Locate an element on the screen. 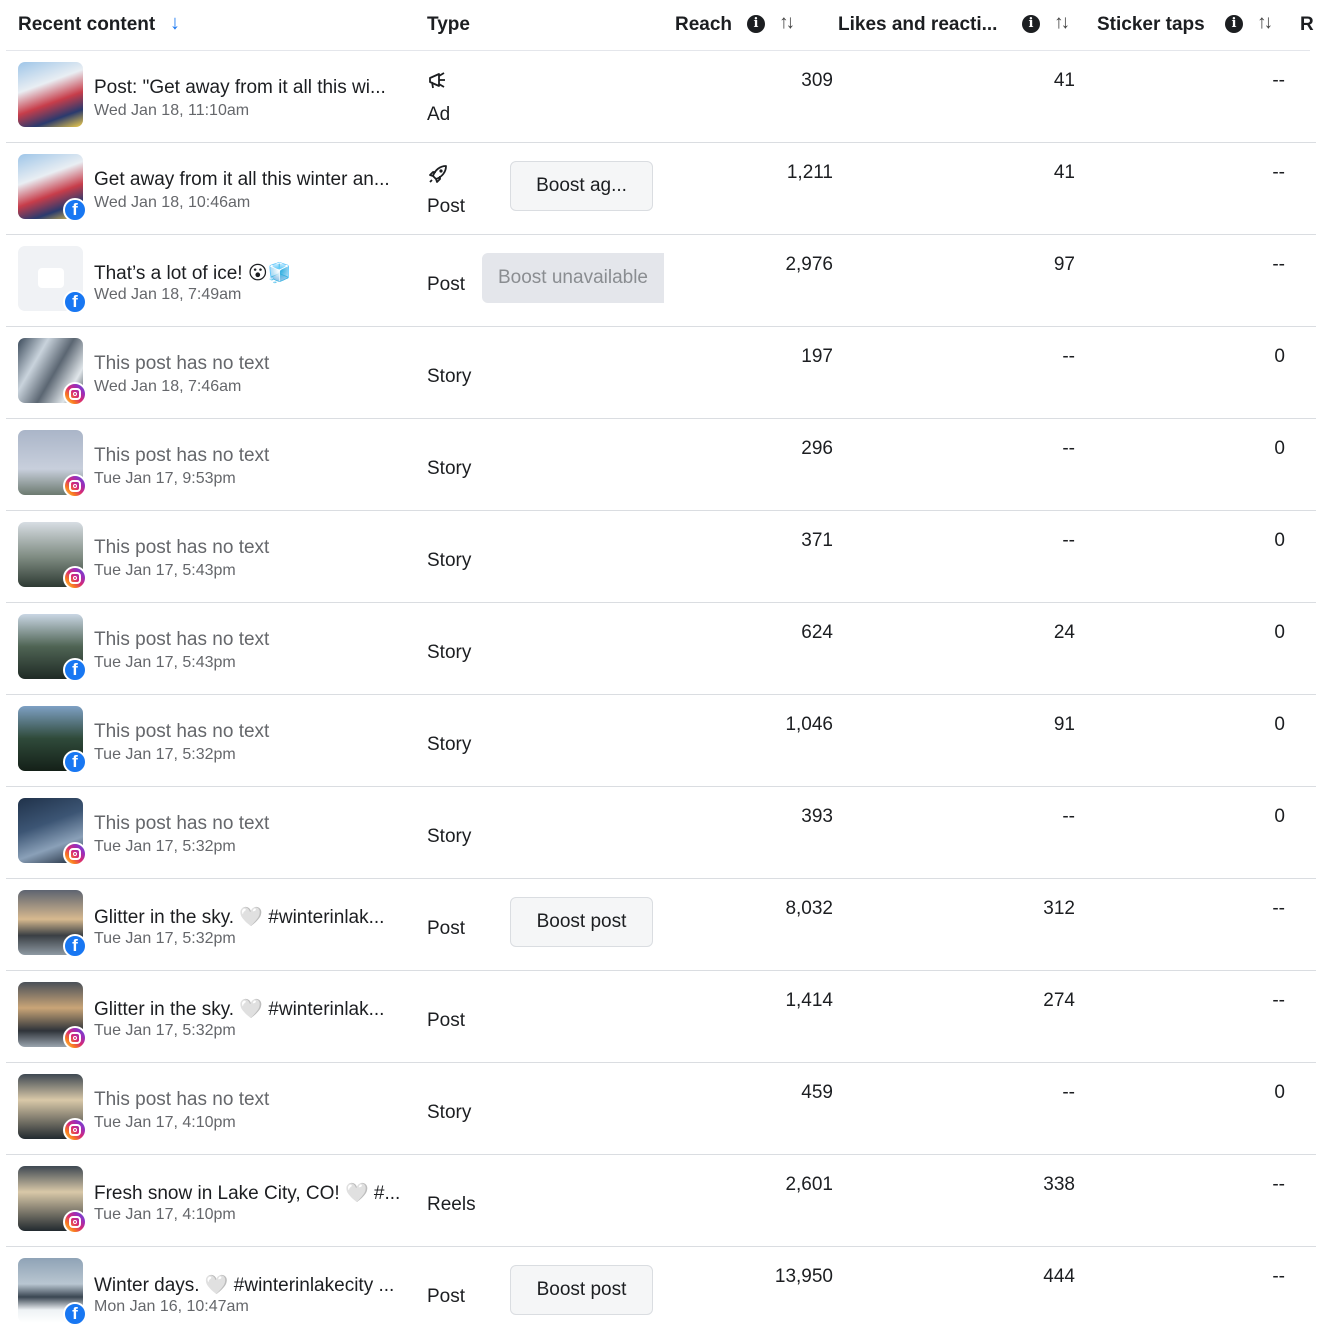 This screenshot has width=1325, height=1338. reach-value: 624 is located at coordinates (817, 632).